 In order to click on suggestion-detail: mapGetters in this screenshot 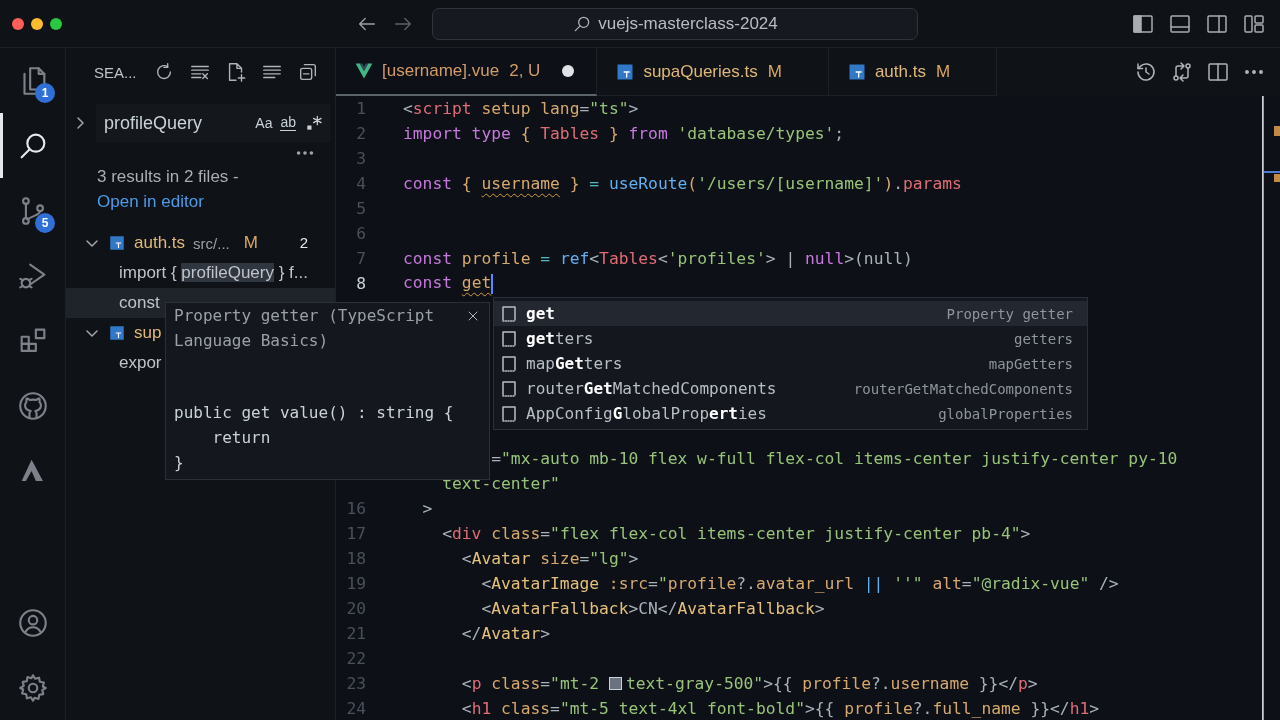, I will do `click(1030, 363)`.